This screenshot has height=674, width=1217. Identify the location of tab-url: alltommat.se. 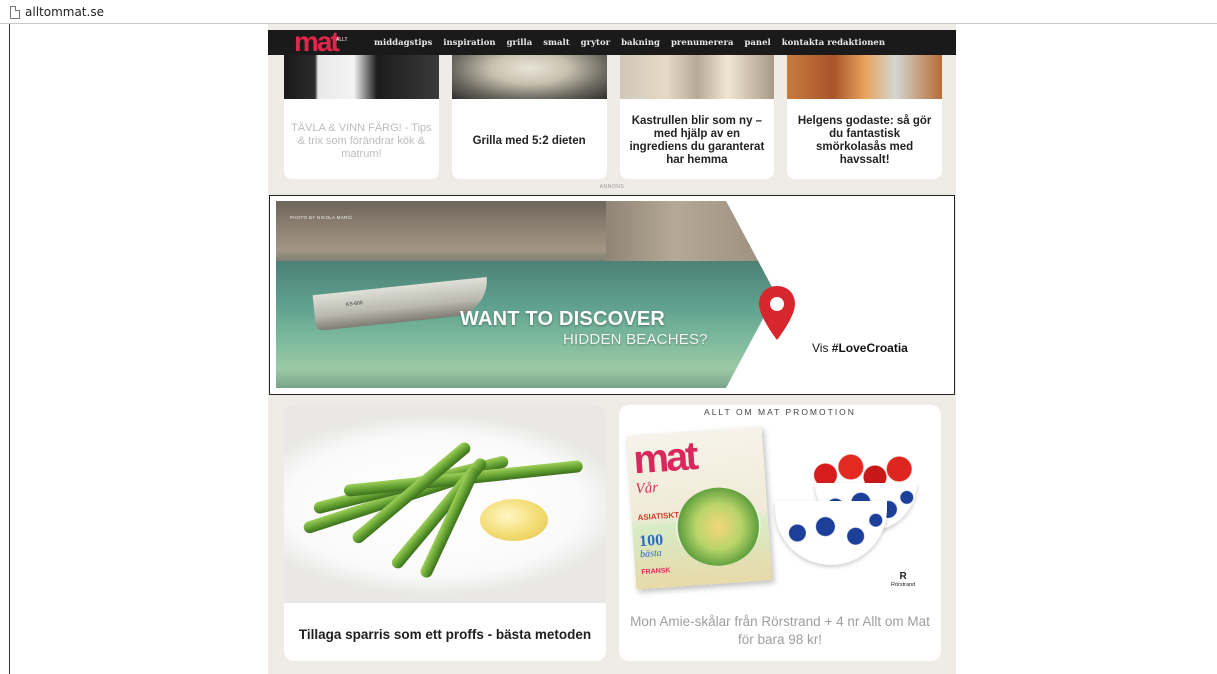
(64, 12).